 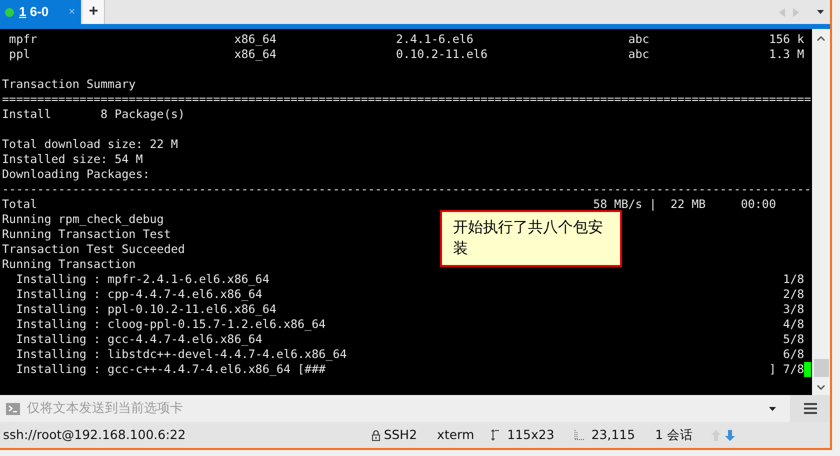 What do you see at coordinates (821, 368) in the screenshot?
I see `scroll-thumb` at bounding box center [821, 368].